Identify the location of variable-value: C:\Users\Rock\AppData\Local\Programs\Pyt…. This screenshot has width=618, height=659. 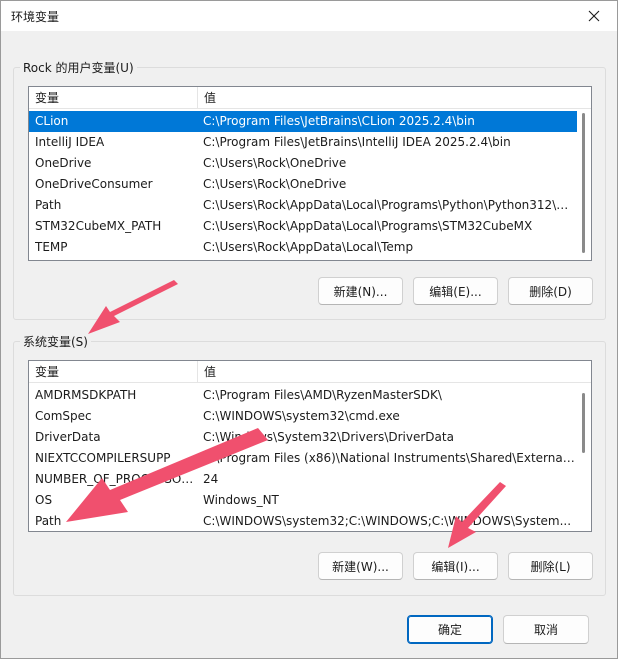
(389, 205).